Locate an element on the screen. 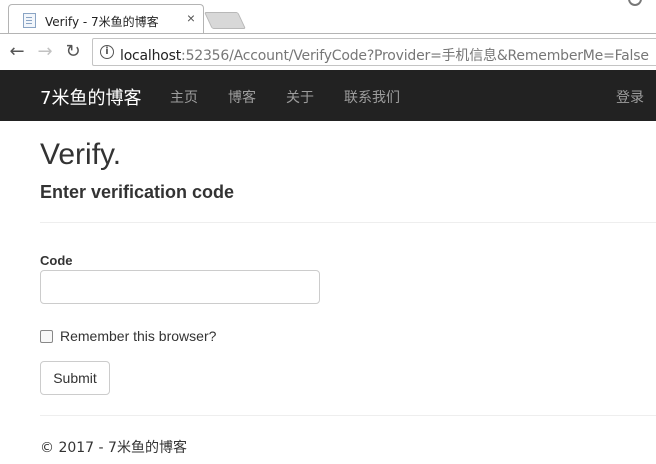 This screenshot has width=656, height=464. code-input is located at coordinates (180, 287).